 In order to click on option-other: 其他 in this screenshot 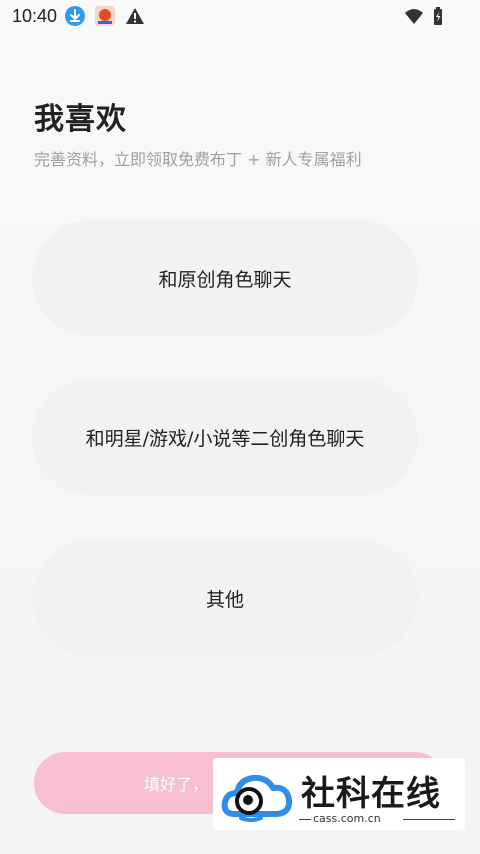, I will do `click(225, 598)`.